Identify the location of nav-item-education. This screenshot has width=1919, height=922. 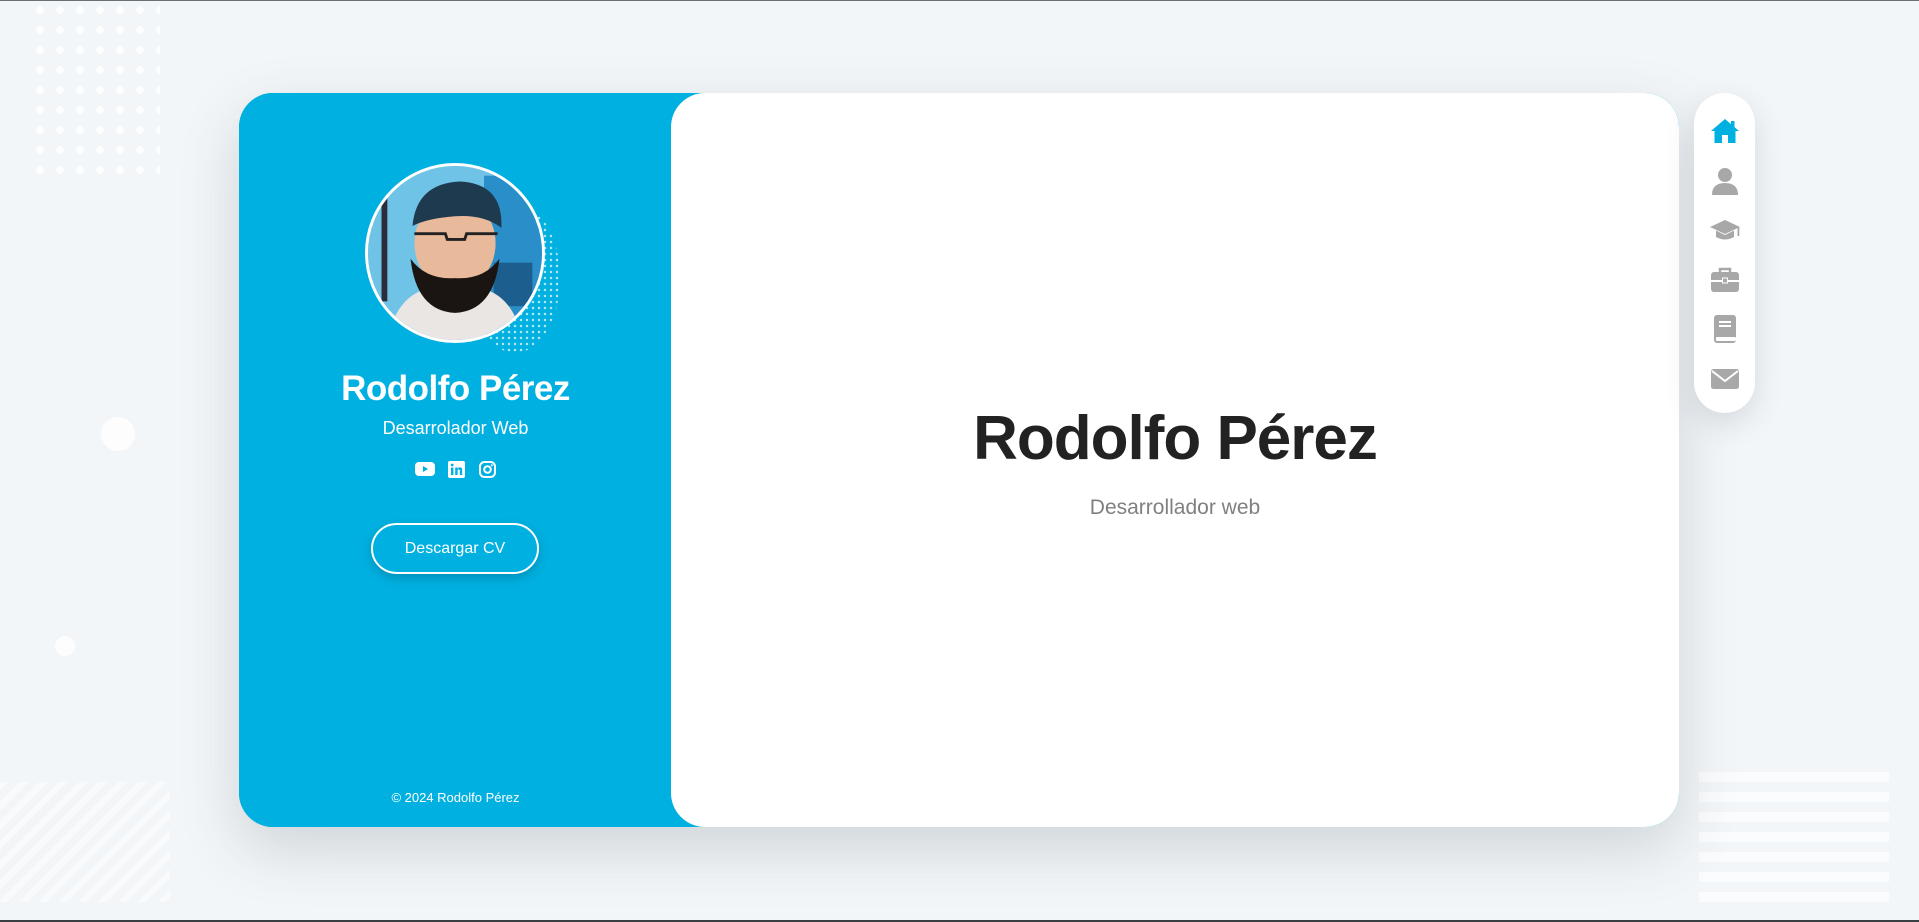
(1725, 230).